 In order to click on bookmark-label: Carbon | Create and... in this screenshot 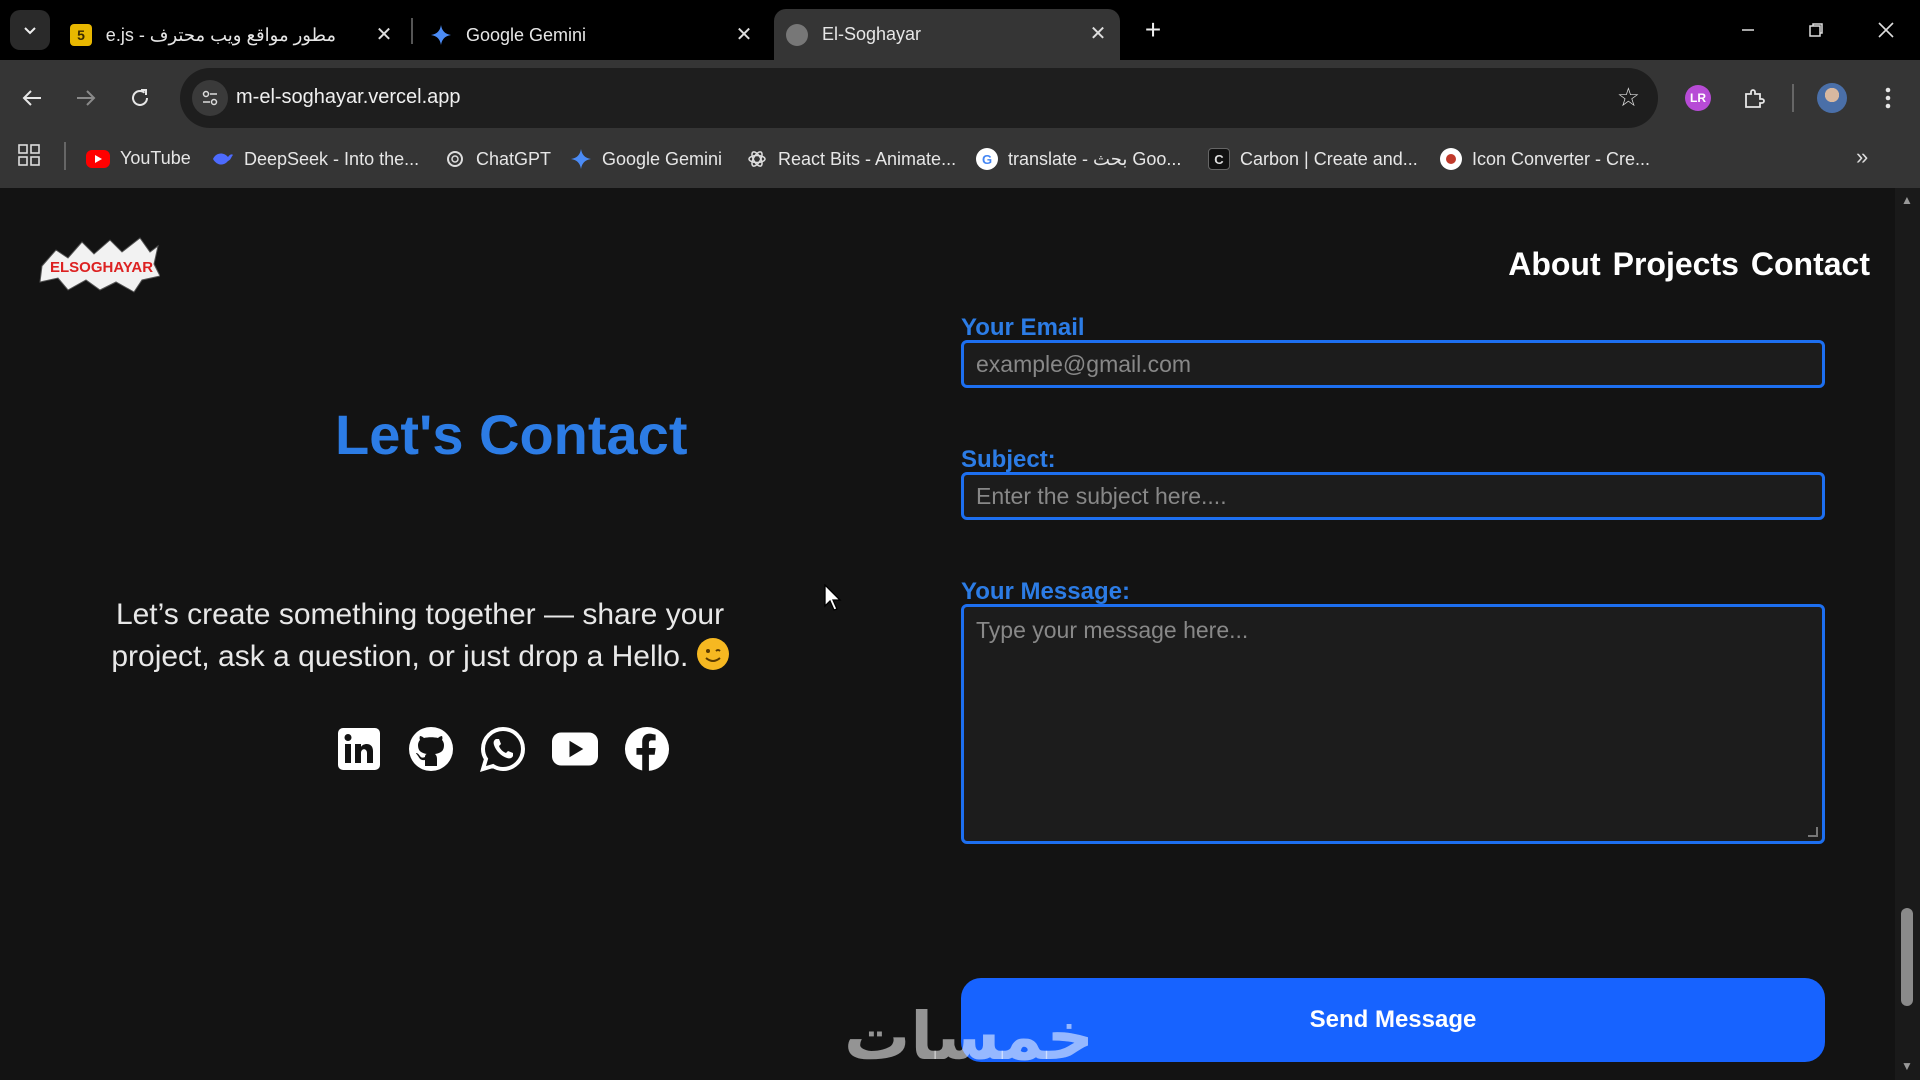, I will do `click(1329, 158)`.